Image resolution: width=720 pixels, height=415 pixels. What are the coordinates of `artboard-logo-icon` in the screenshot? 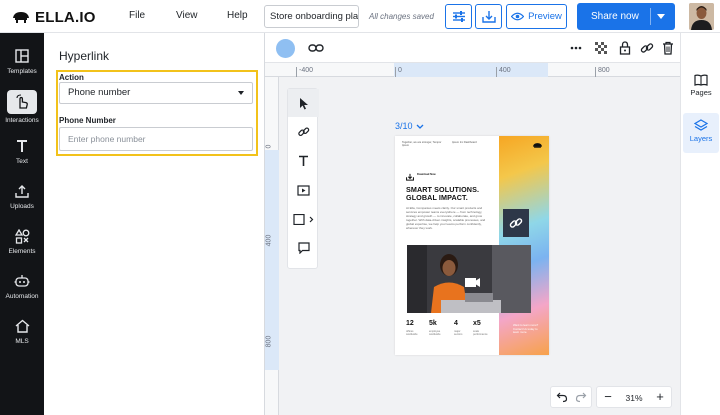 It's located at (537, 145).